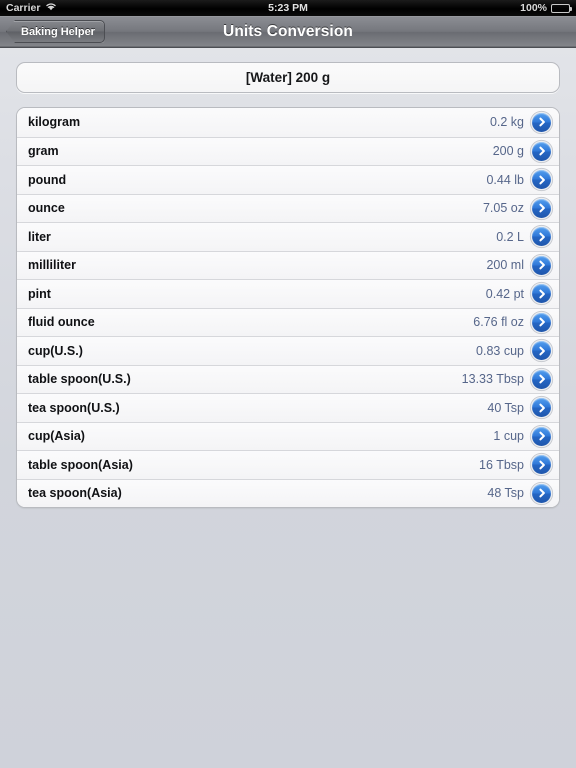 The height and width of the screenshot is (768, 576). I want to click on status-bar-left: Carrier, so click(31, 8).